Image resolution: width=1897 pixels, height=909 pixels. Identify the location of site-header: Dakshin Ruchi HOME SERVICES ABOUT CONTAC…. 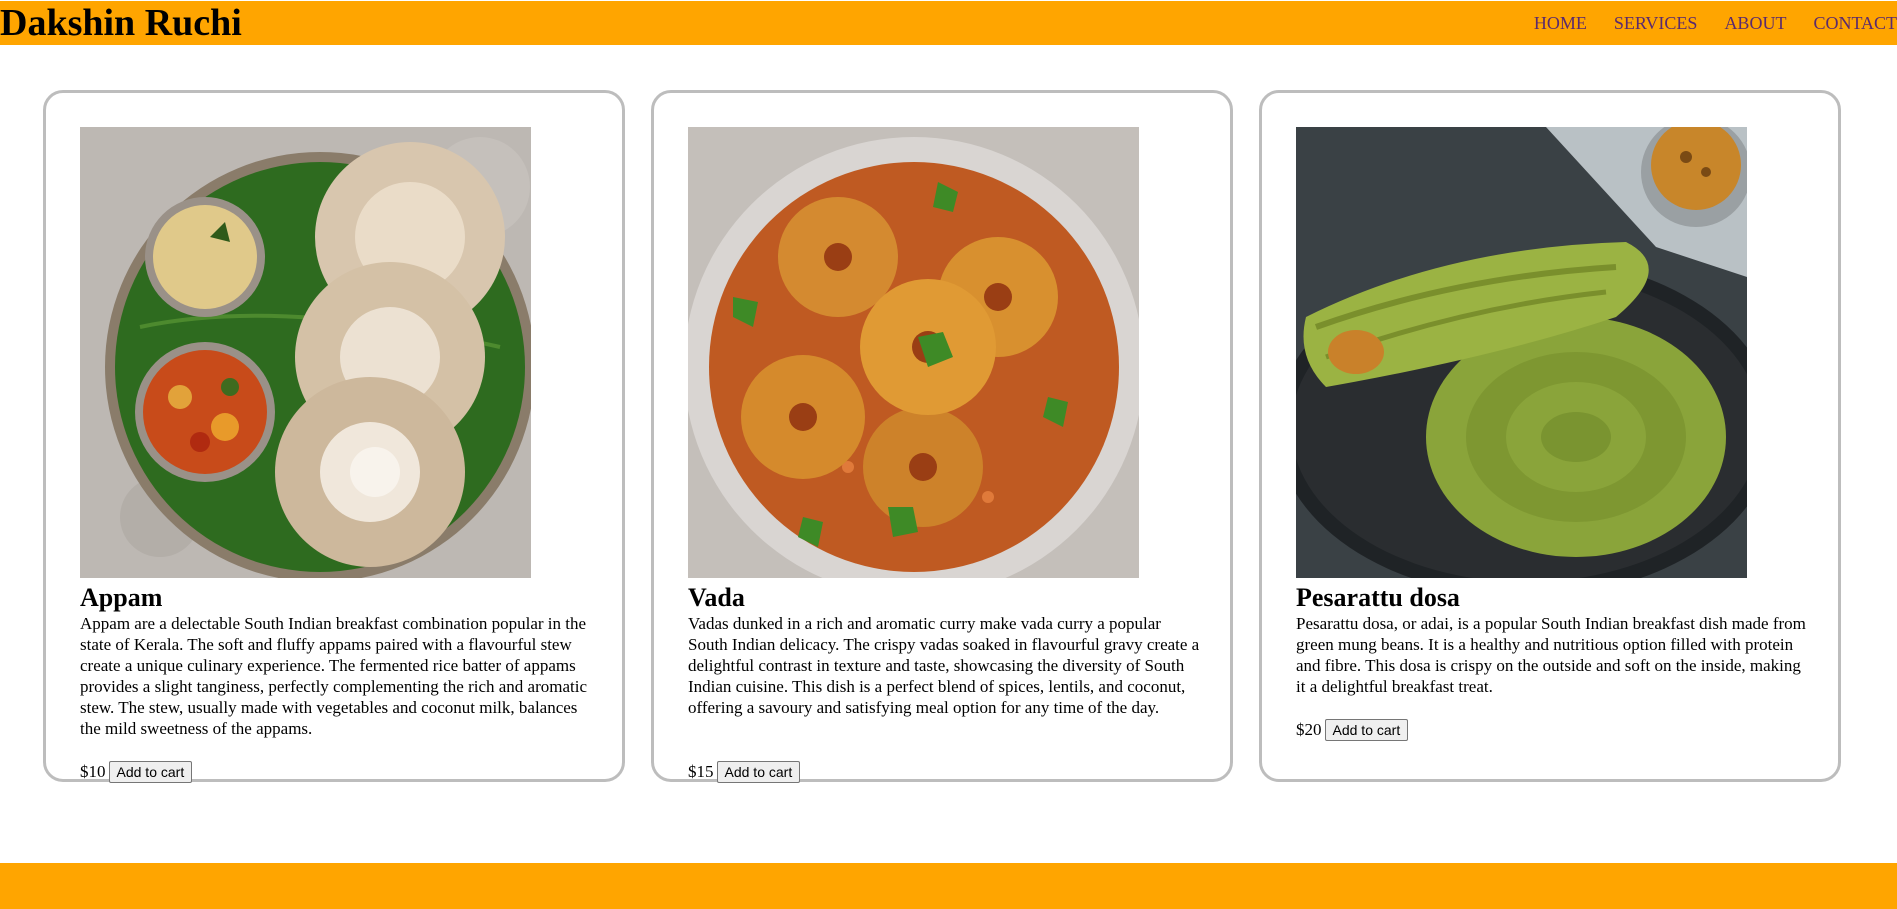
(948, 23).